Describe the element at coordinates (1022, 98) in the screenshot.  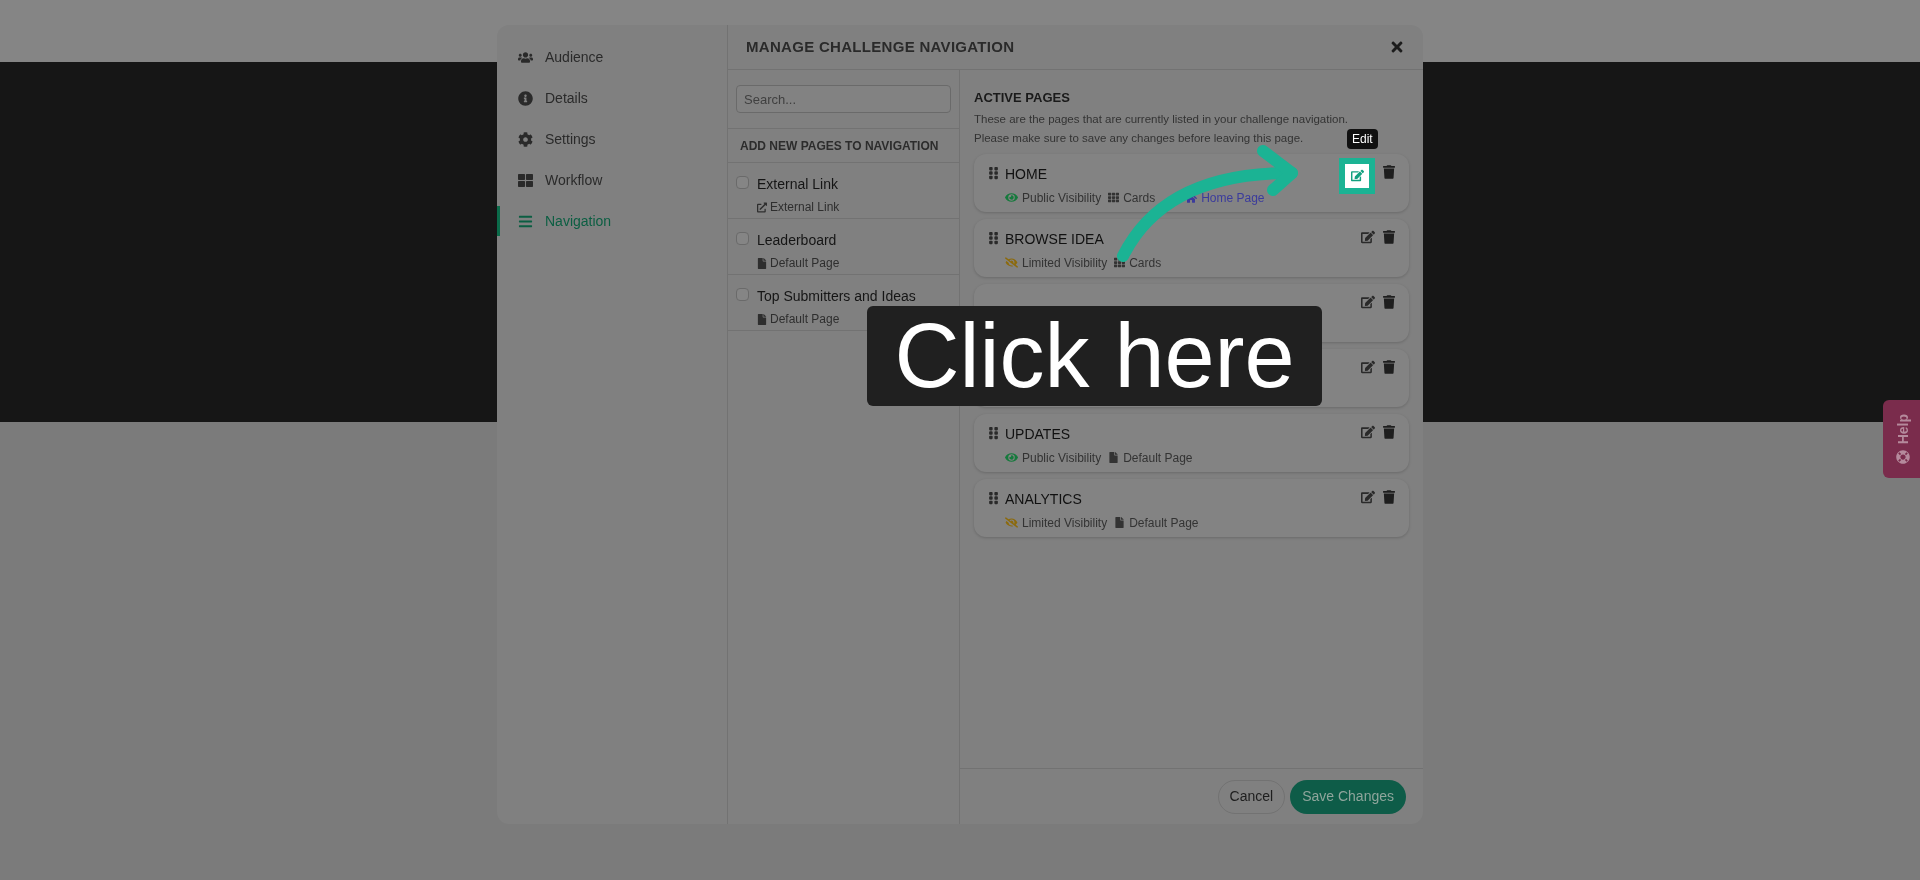
I see `section-heading: ACTIVE PAGES` at that location.